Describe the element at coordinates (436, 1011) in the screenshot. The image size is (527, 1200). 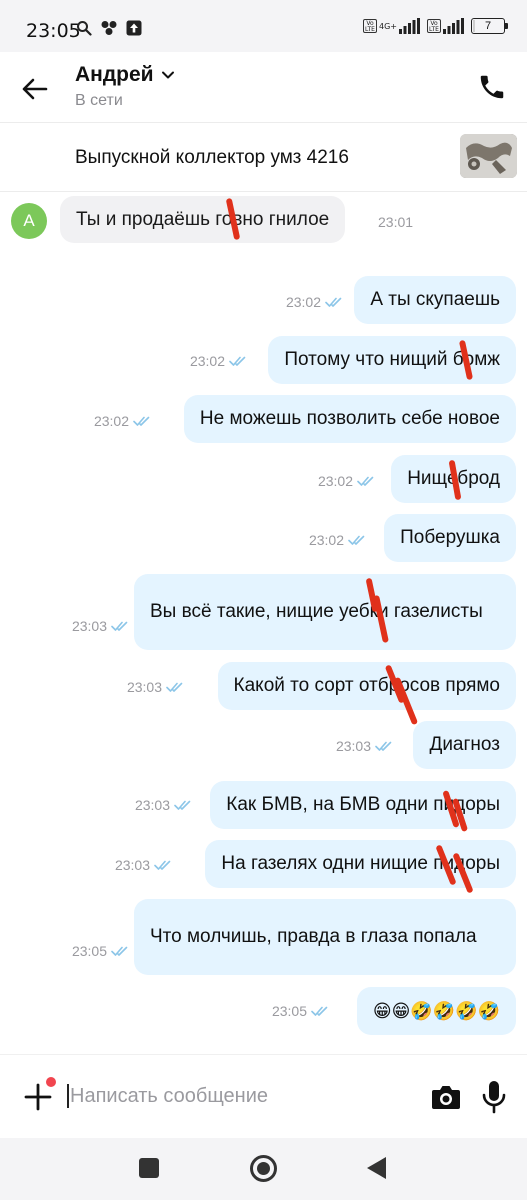
I see `outgoing-bubble: 😁😁🤣🤣🤣🤣` at that location.